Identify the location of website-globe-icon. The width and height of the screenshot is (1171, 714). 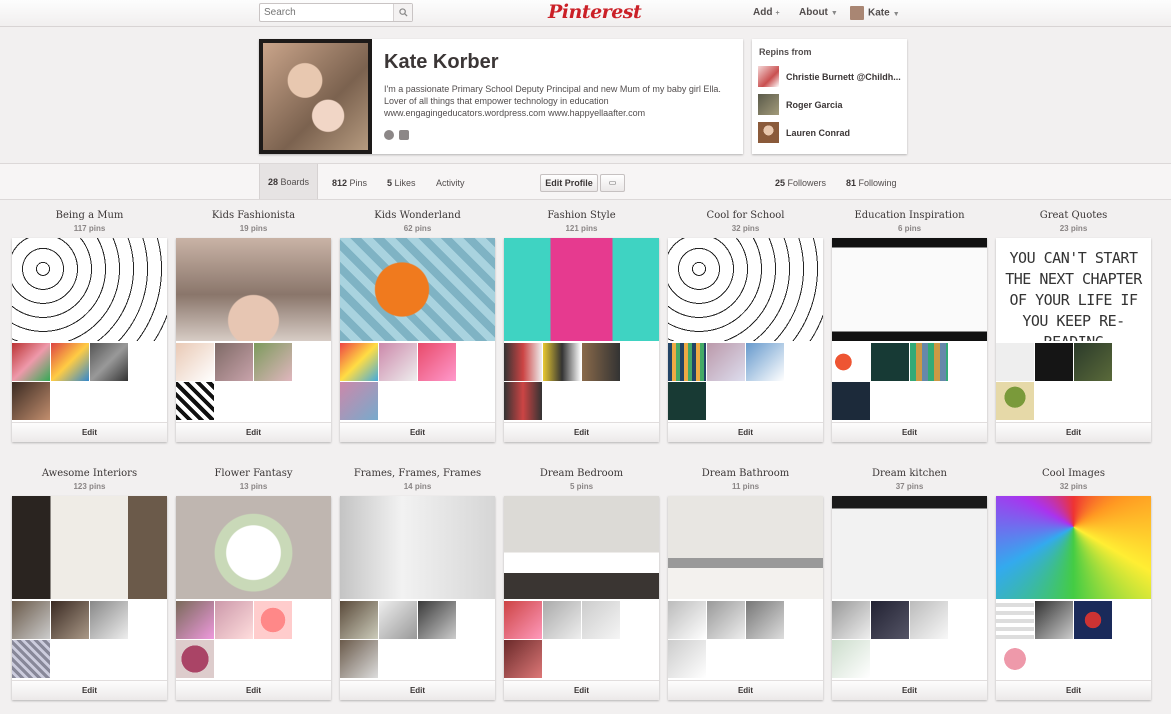
(389, 135).